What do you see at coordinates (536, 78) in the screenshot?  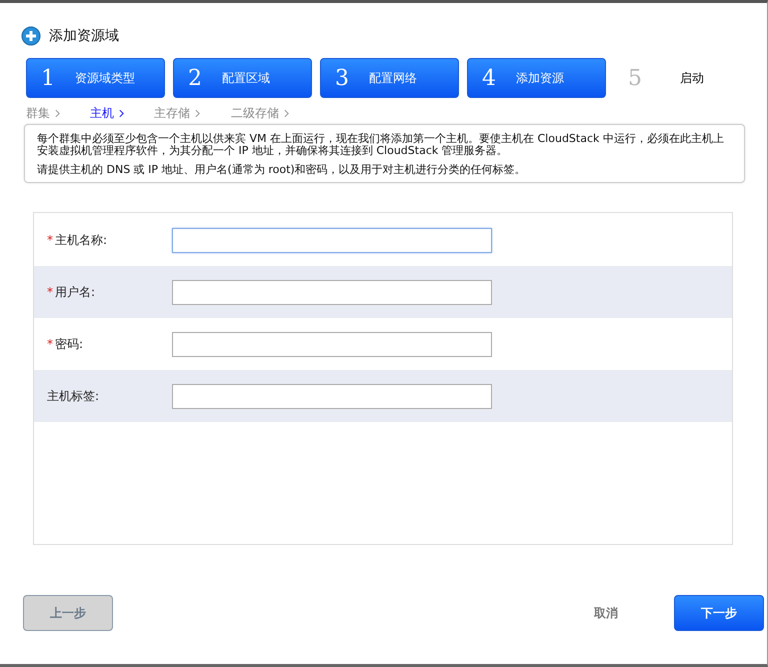 I see `wizard-step: 4 添加资源` at bounding box center [536, 78].